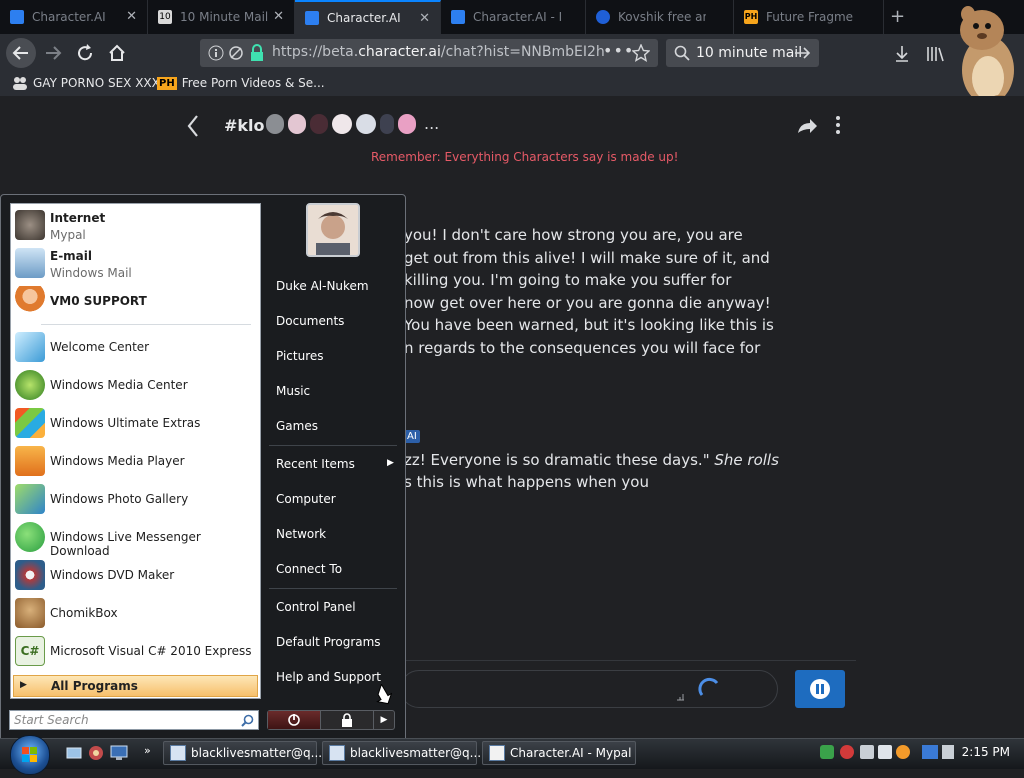 Image resolution: width=1024 pixels, height=778 pixels. I want to click on power-button, so click(294, 720).